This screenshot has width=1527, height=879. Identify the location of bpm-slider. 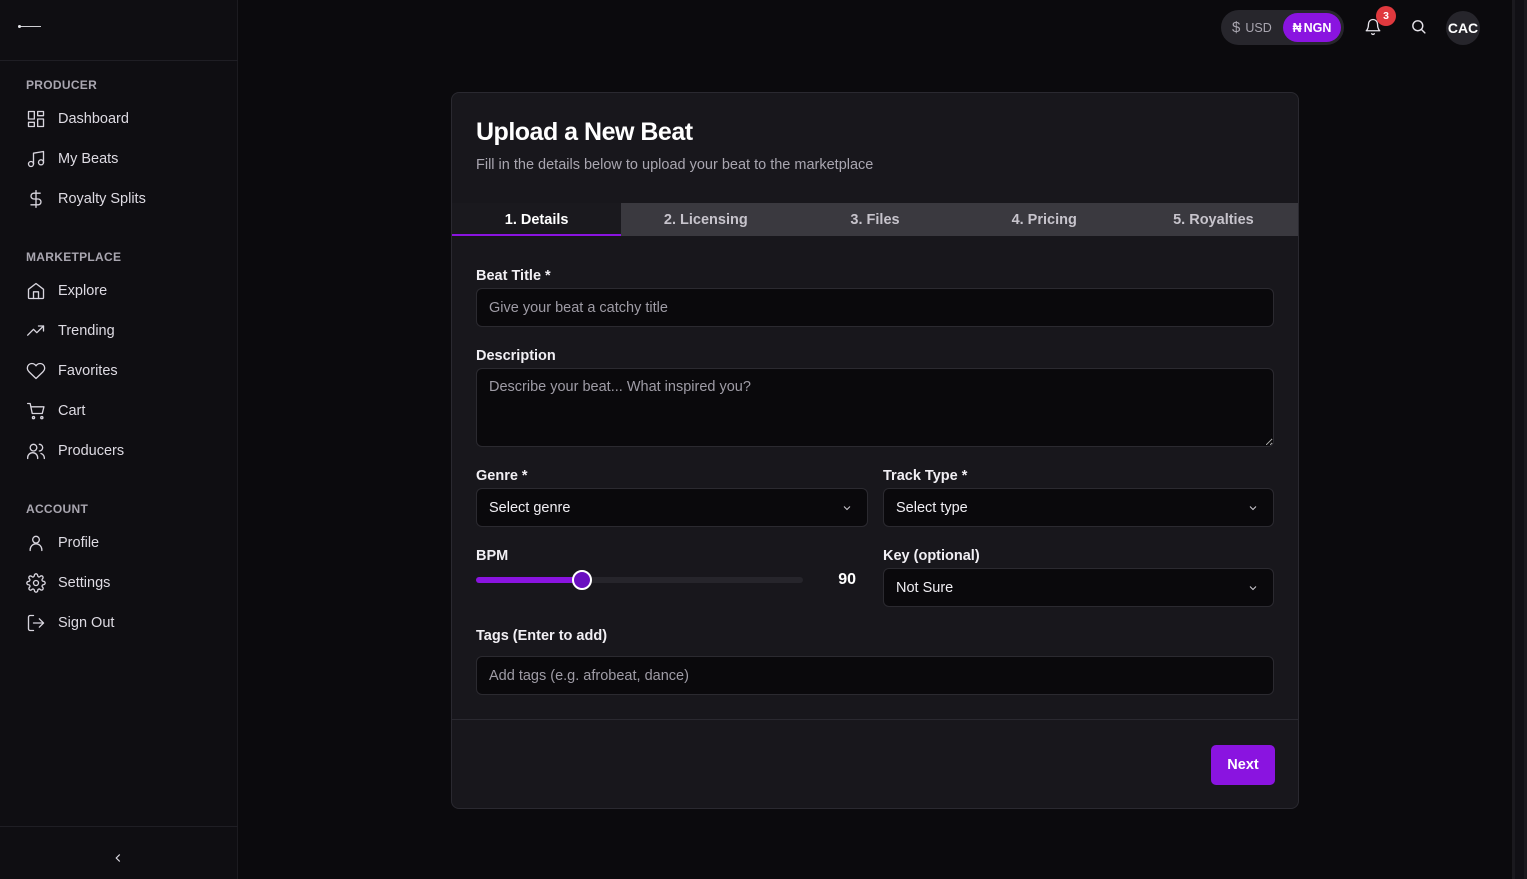
(639, 580).